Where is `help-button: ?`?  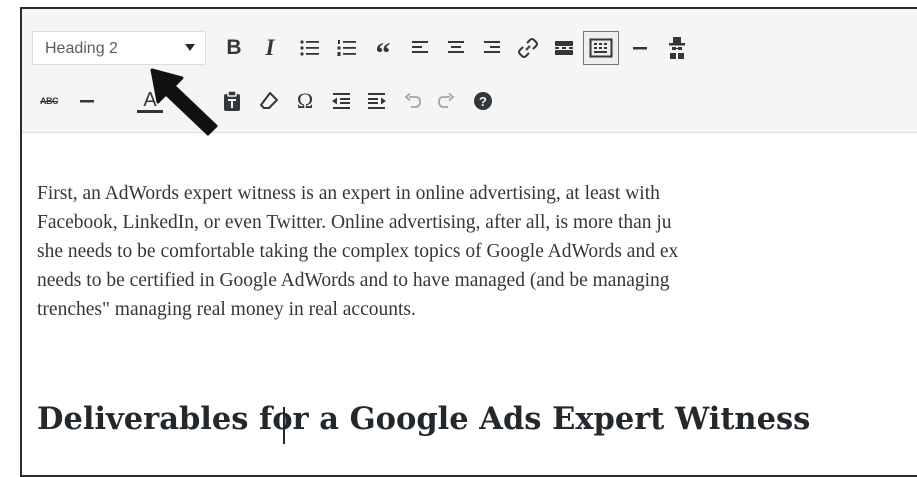
help-button: ? is located at coordinates (483, 101).